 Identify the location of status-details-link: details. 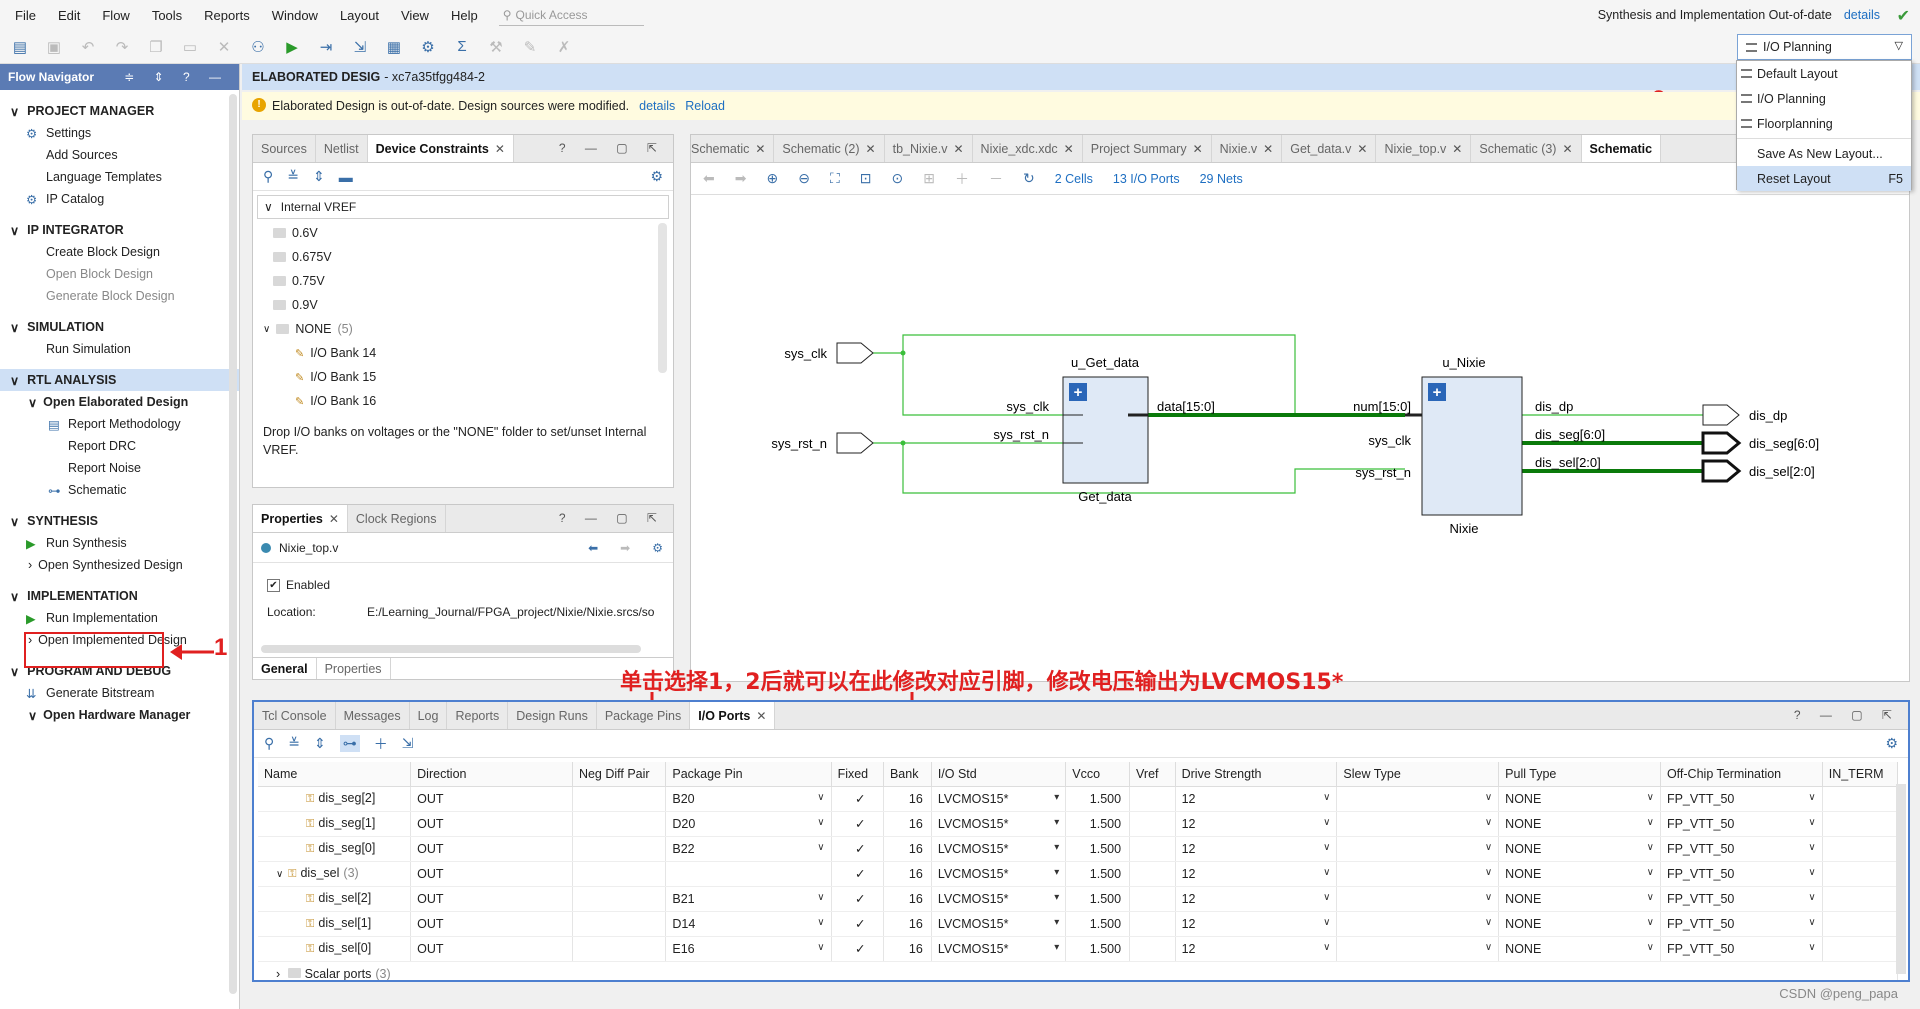
(1862, 15).